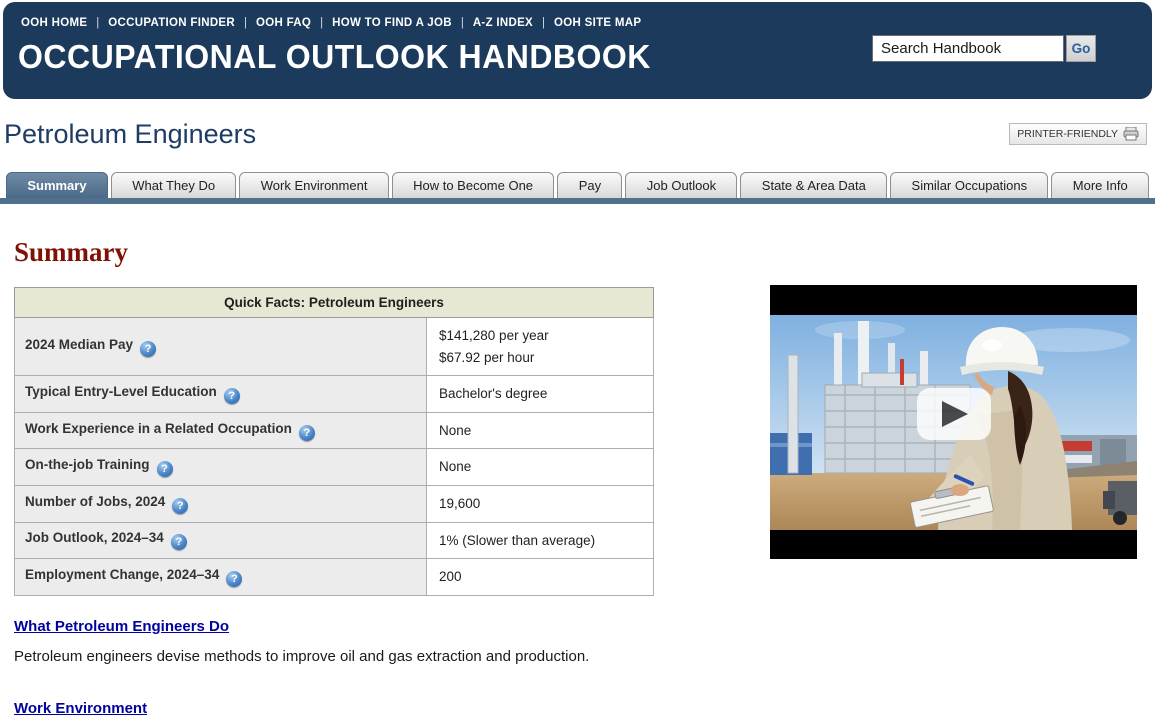 The height and width of the screenshot is (722, 1155). What do you see at coordinates (220, 467) in the screenshot?
I see `quick-facts-label: On-the-job Training?` at bounding box center [220, 467].